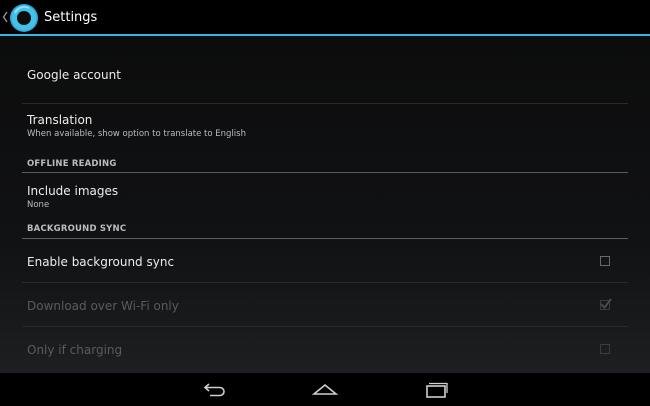 The width and height of the screenshot is (650, 406). Describe the element at coordinates (72, 164) in the screenshot. I see `category-offline-reading: OFFLINE READING` at that location.